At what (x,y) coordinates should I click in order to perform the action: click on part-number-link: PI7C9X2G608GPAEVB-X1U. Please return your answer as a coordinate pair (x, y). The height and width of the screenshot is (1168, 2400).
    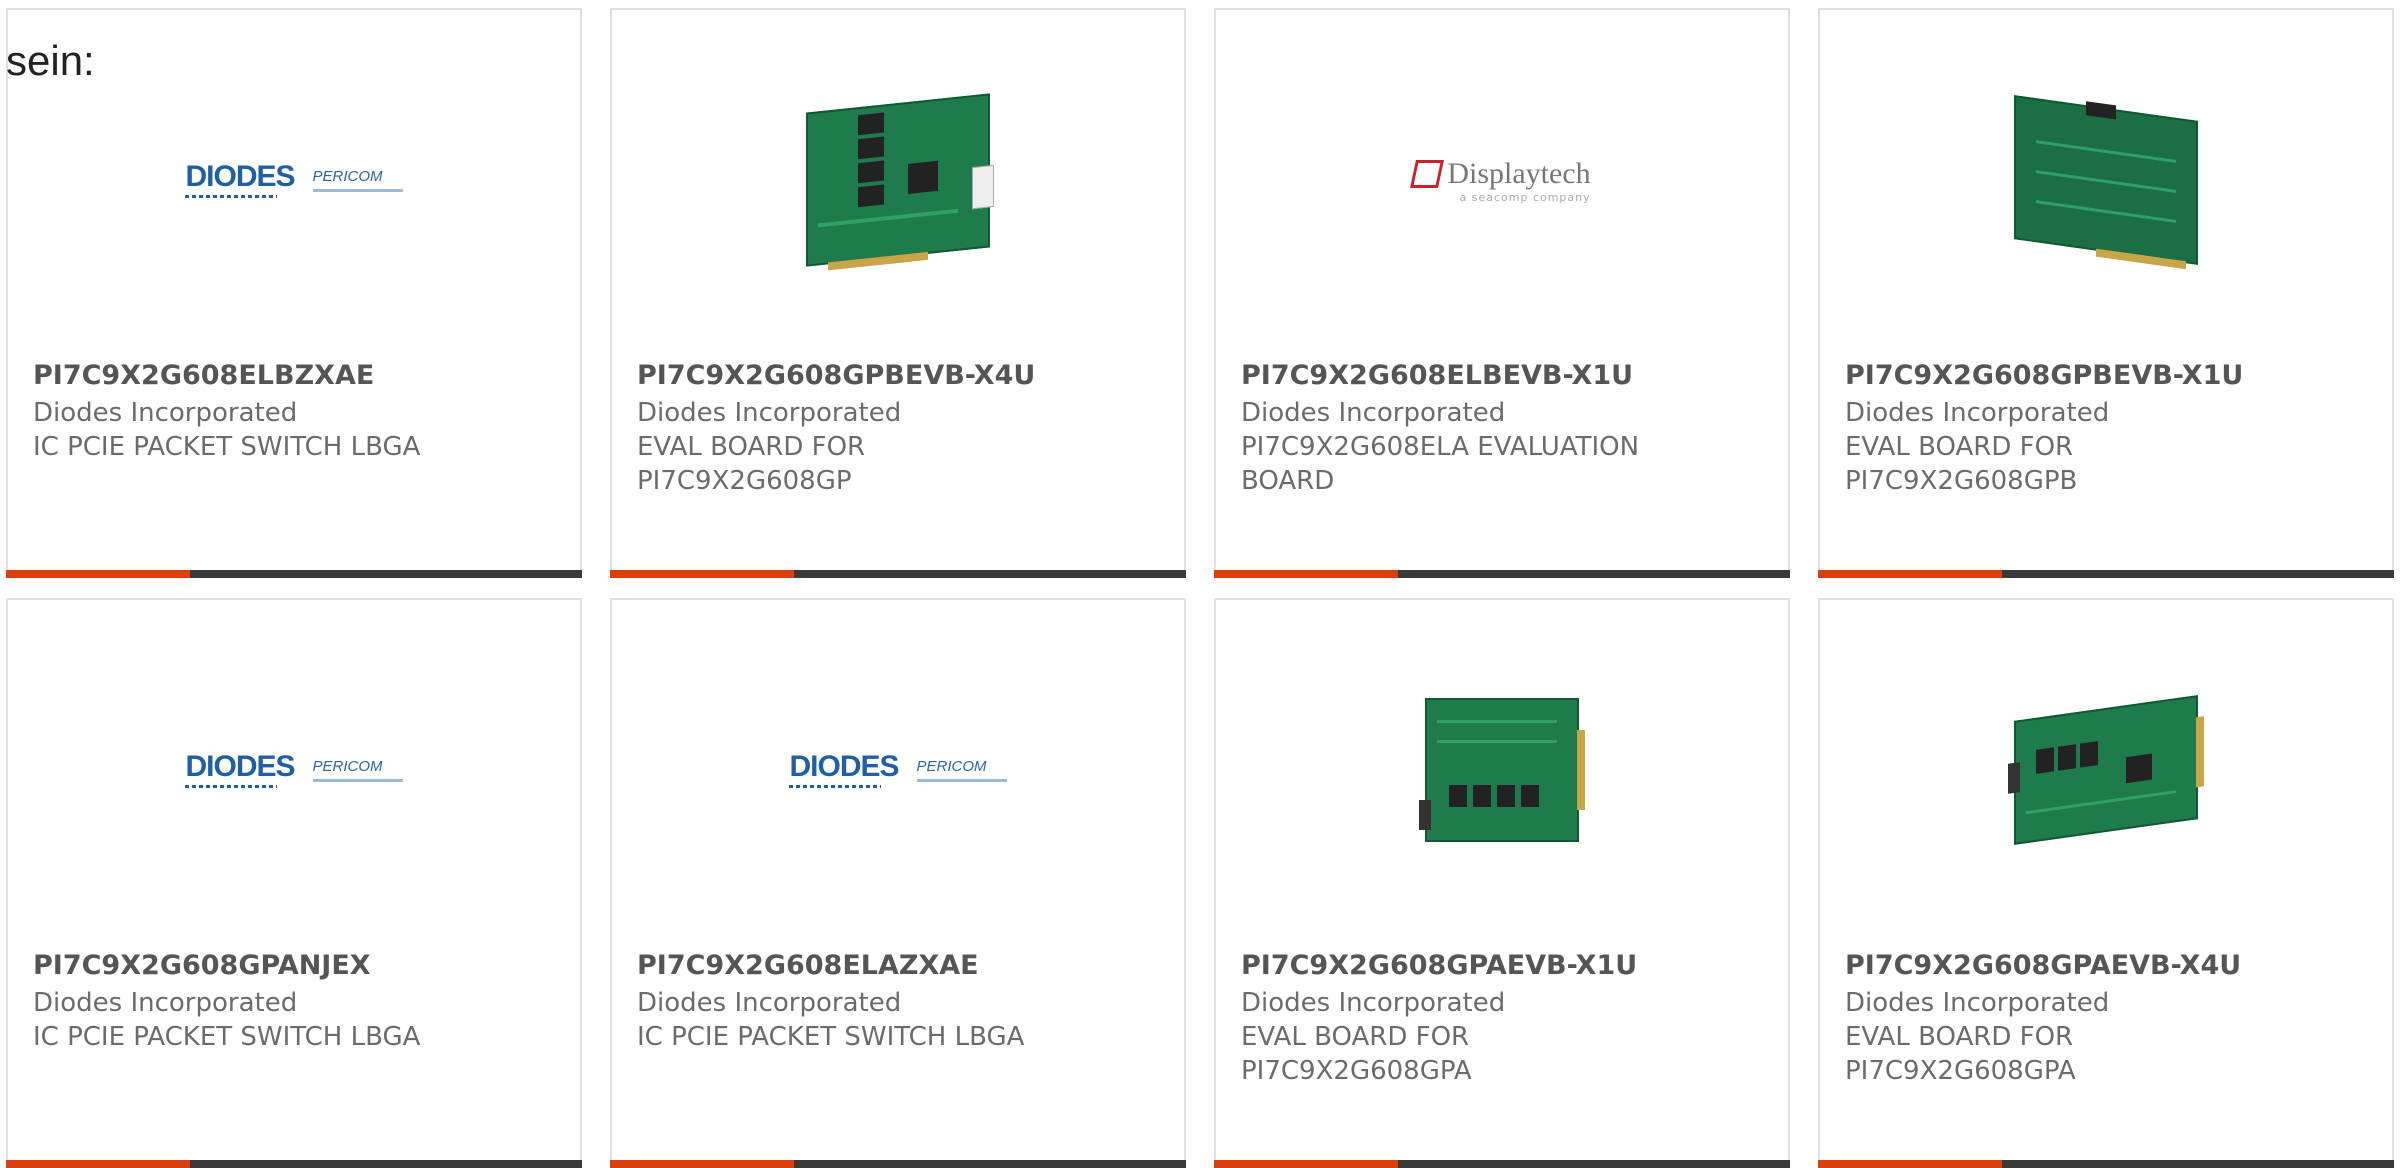
    Looking at the image, I should click on (1504, 966).